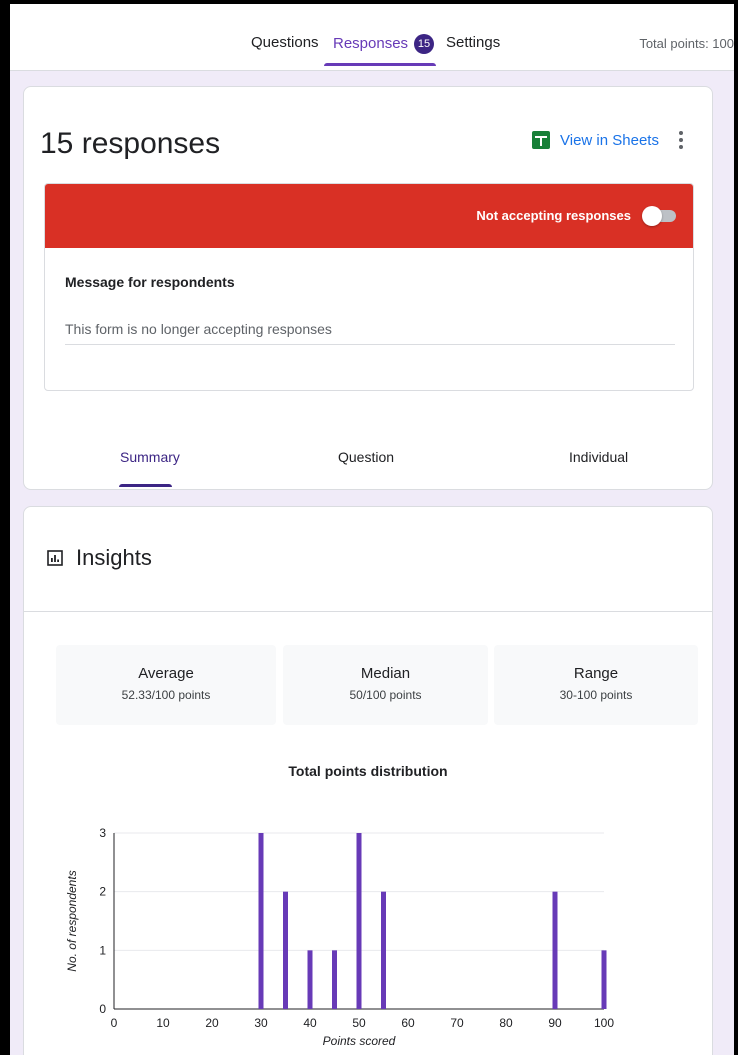  I want to click on sheets-icon, so click(541, 140).